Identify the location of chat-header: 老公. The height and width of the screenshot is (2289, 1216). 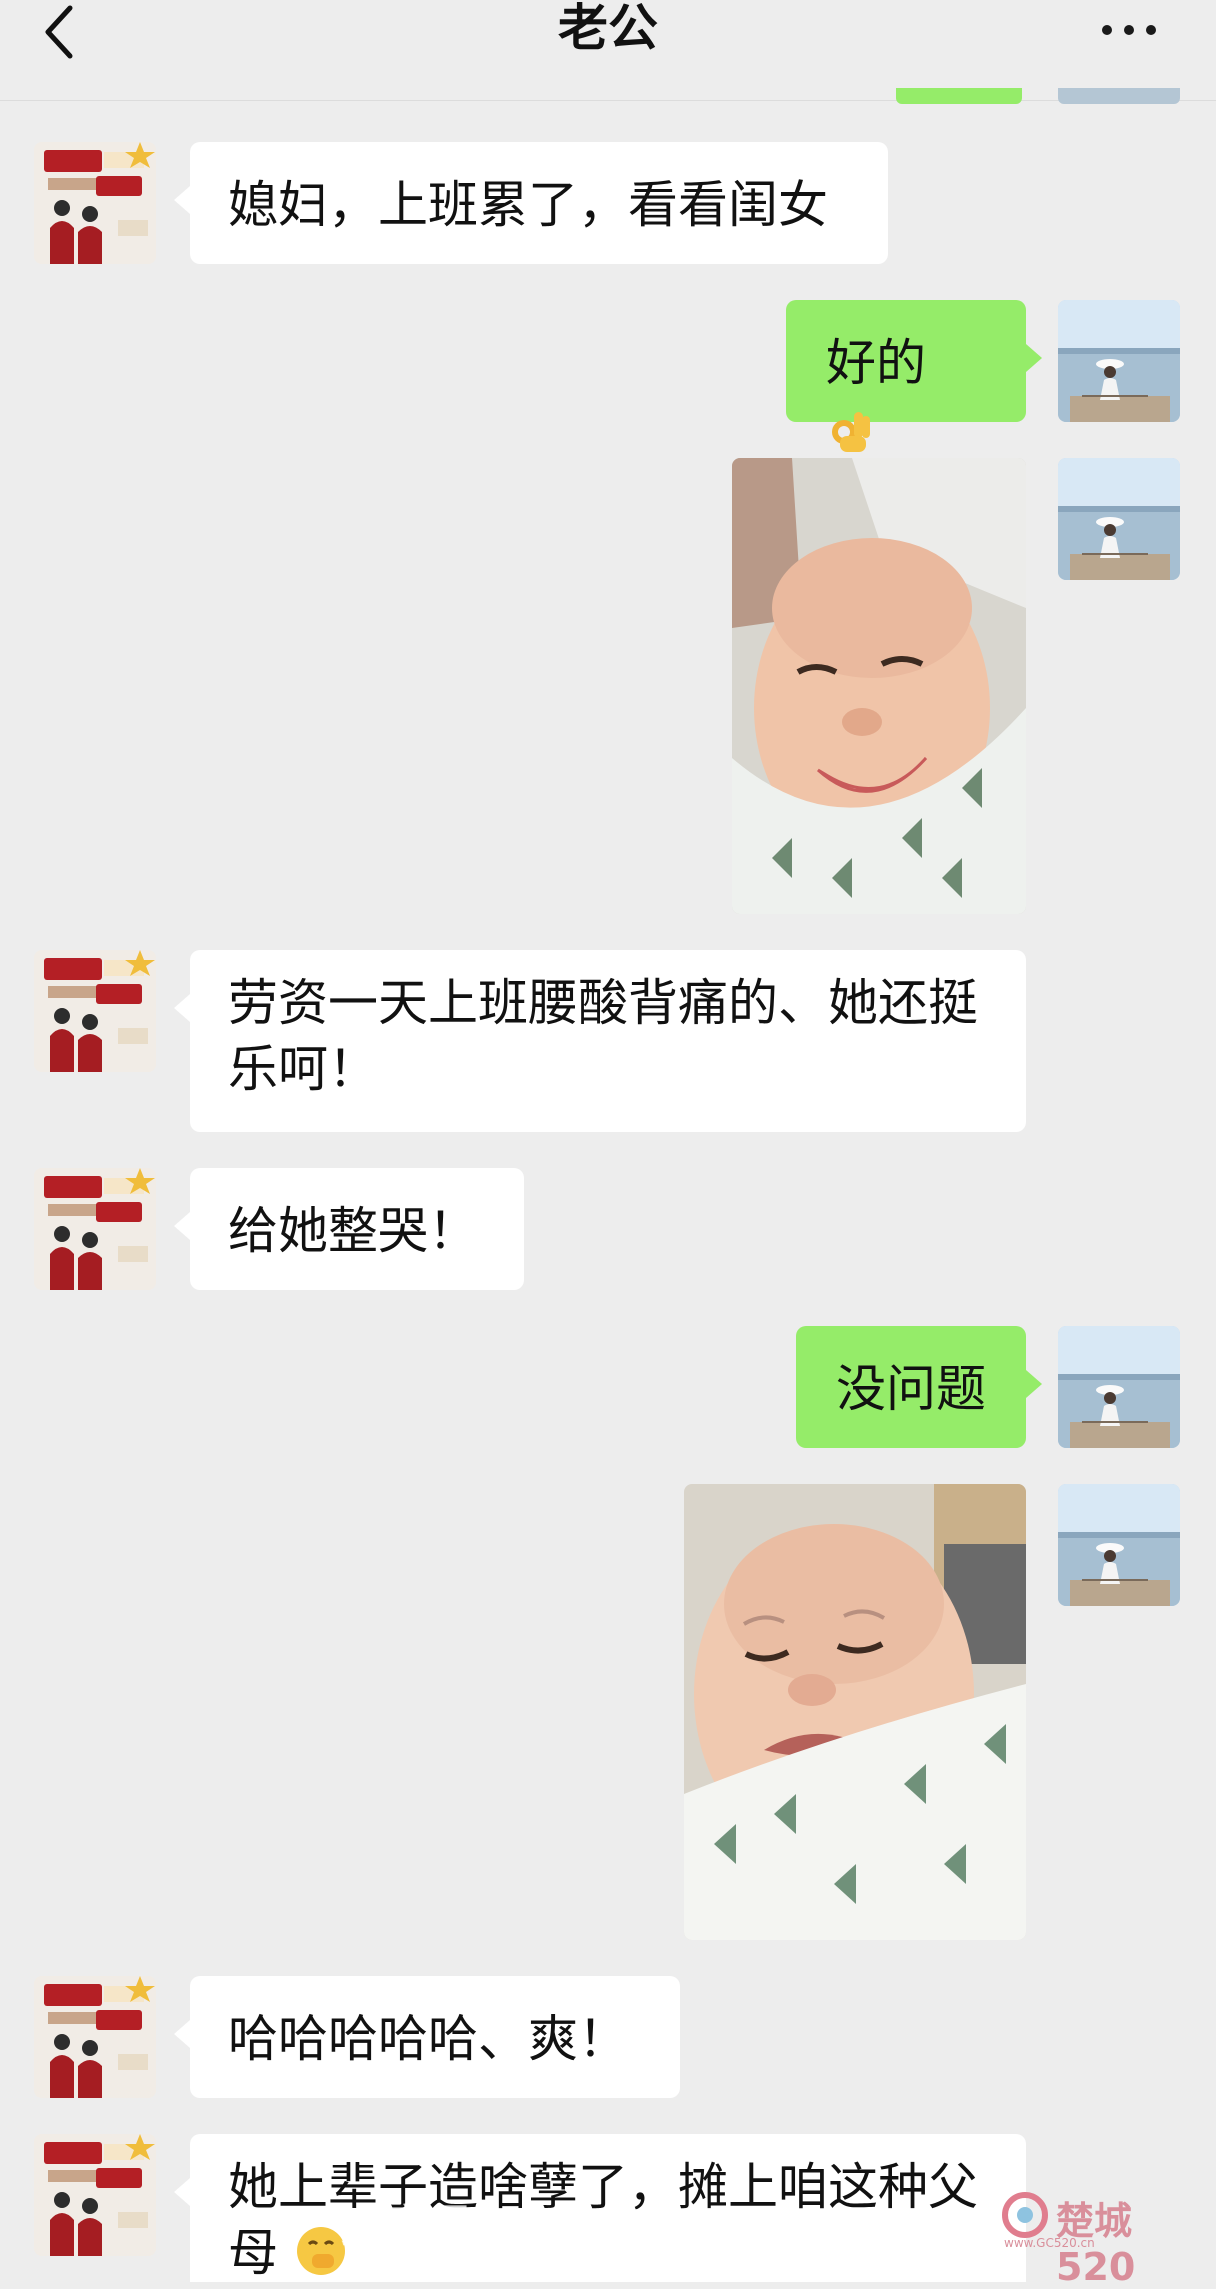
(608, 52).